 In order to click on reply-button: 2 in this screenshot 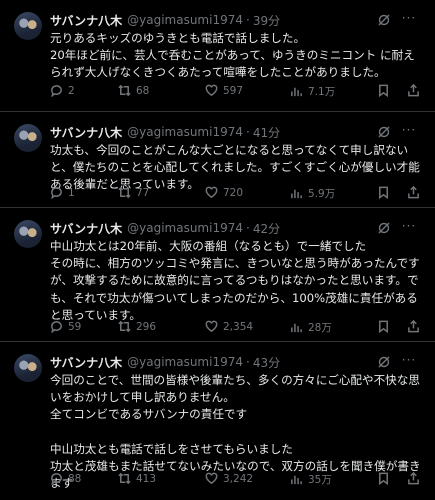, I will do `click(62, 90)`.